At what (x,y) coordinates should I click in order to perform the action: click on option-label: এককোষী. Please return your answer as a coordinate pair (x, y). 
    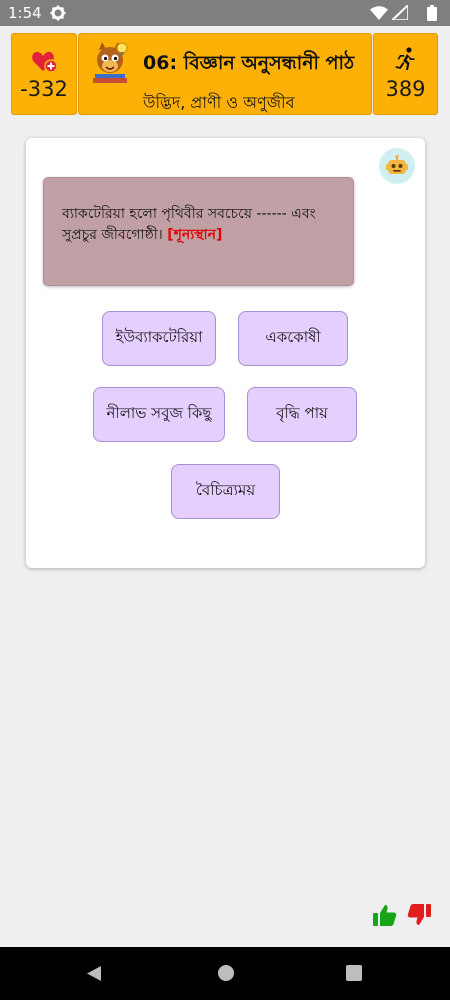
    Looking at the image, I should click on (293, 337).